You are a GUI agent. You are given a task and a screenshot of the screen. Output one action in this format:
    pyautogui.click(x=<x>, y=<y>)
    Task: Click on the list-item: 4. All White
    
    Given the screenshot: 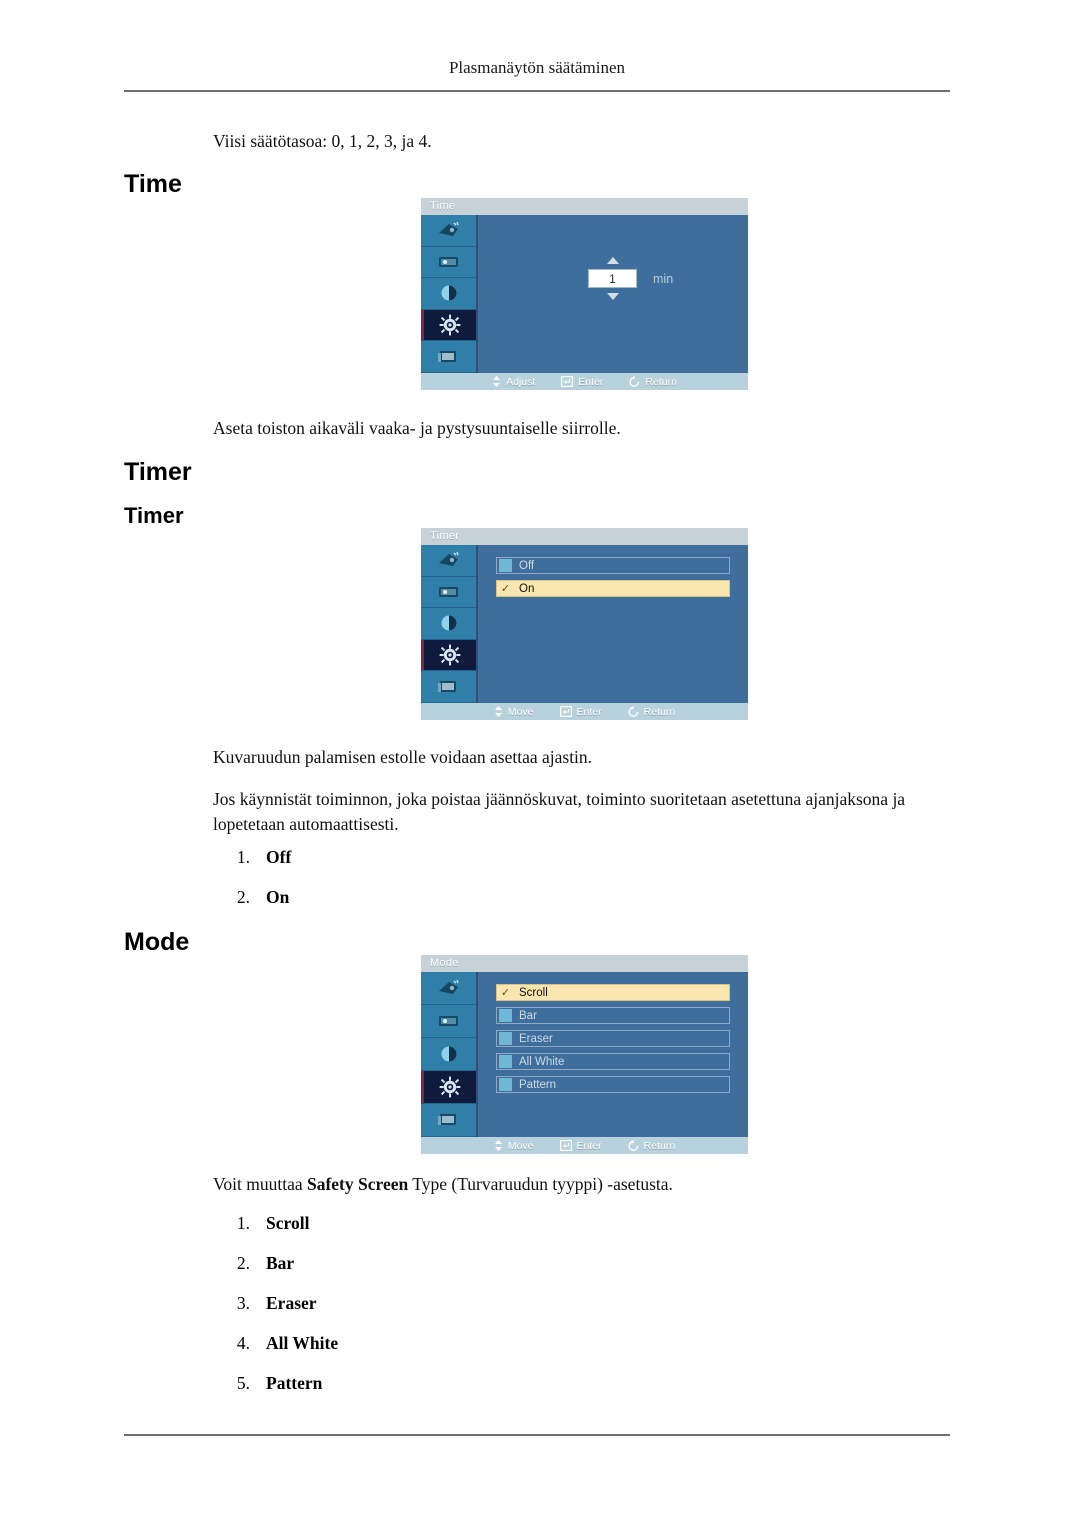 What is the action you would take?
    pyautogui.click(x=273, y=1353)
    